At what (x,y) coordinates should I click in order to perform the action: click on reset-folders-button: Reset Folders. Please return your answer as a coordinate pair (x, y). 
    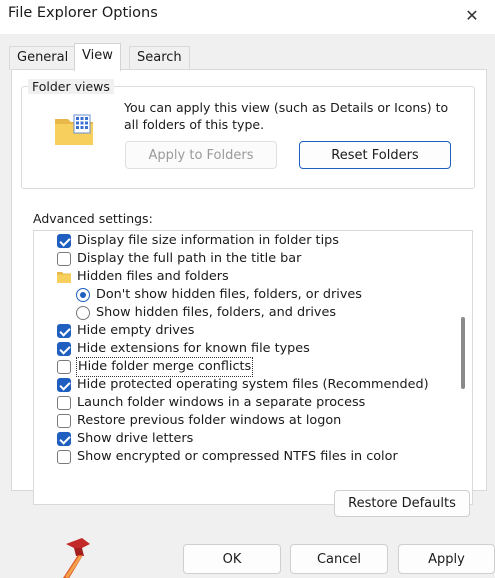
    Looking at the image, I should click on (375, 155).